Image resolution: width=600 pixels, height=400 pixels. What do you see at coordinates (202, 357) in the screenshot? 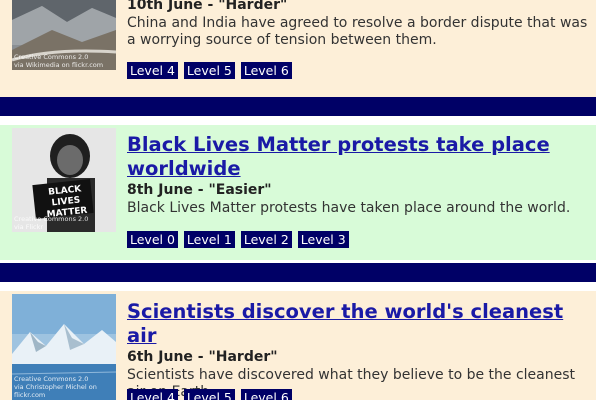
I see `article-date: 6th June - "Harder"` at bounding box center [202, 357].